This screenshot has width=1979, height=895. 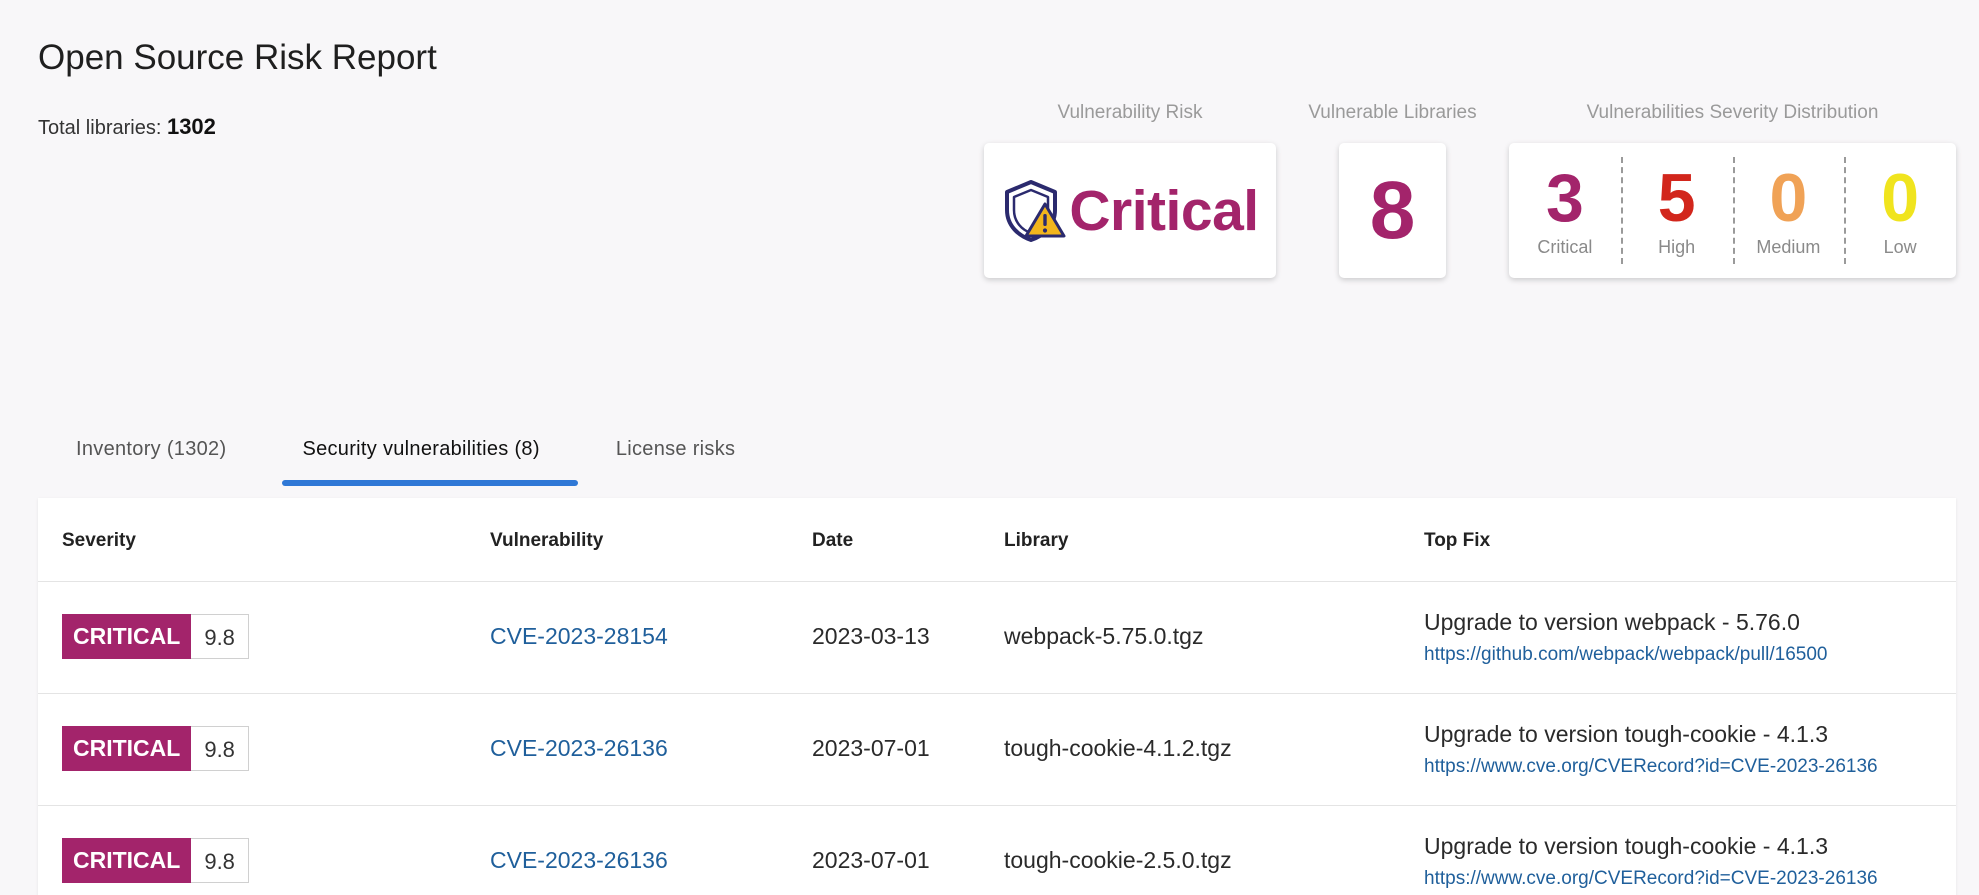 I want to click on severity-distribution-card: 3 Critical 5 High 0 Medium 0 Low, so click(x=1732, y=210).